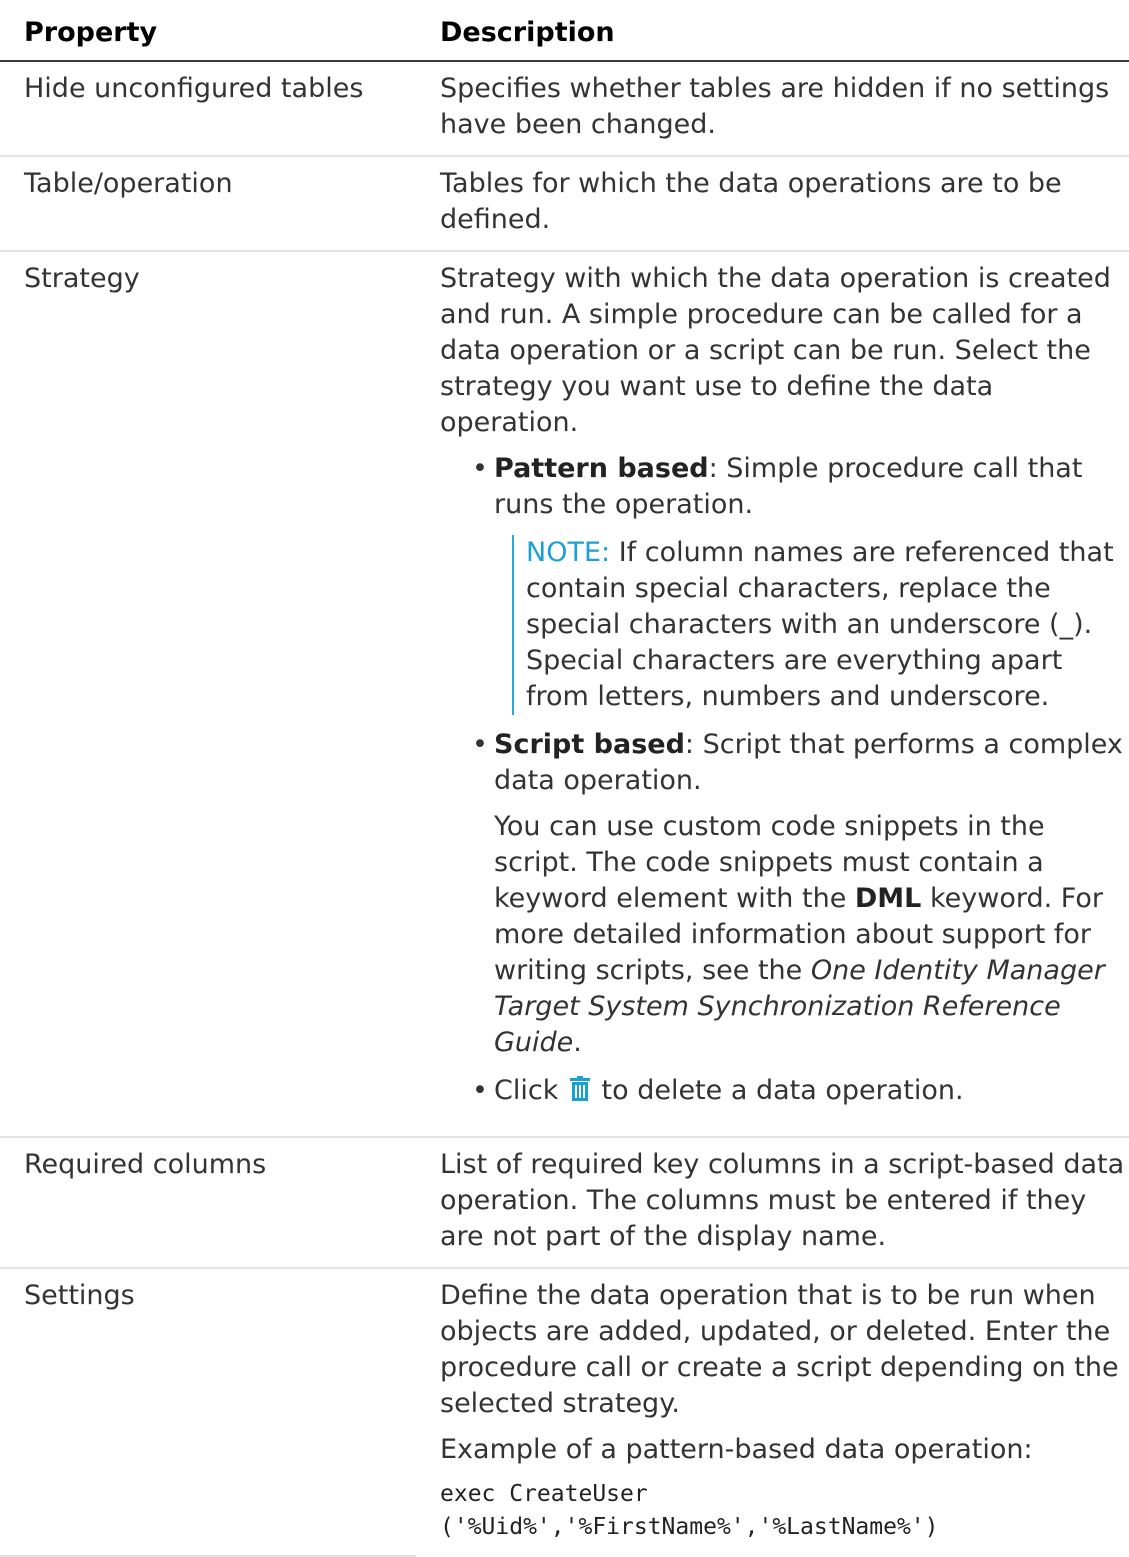 This screenshot has width=1129, height=1557. What do you see at coordinates (772, 31) in the screenshot?
I see `header-description: Description` at bounding box center [772, 31].